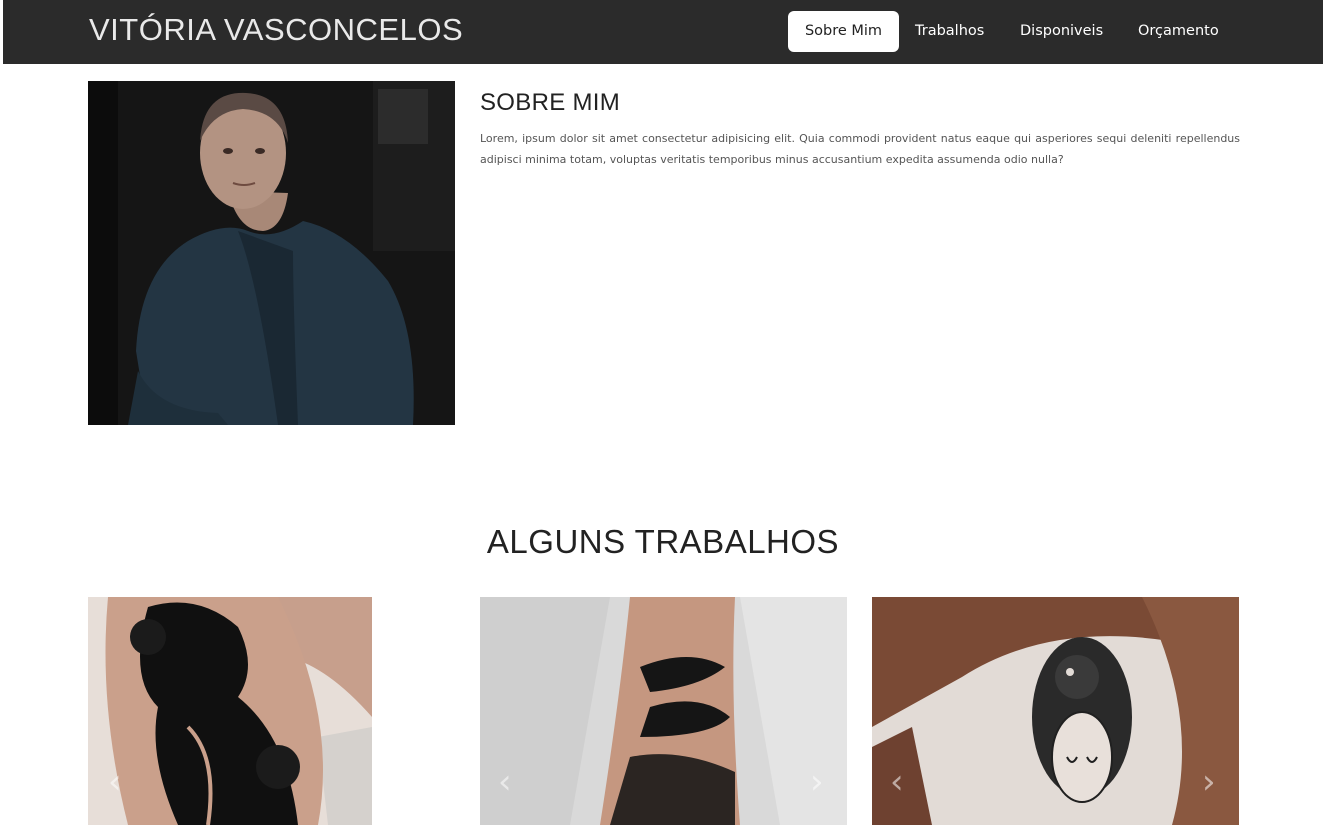 The height and width of the screenshot is (825, 1326). Describe the element at coordinates (271, 253) in the screenshot. I see `artist-portrait` at that location.